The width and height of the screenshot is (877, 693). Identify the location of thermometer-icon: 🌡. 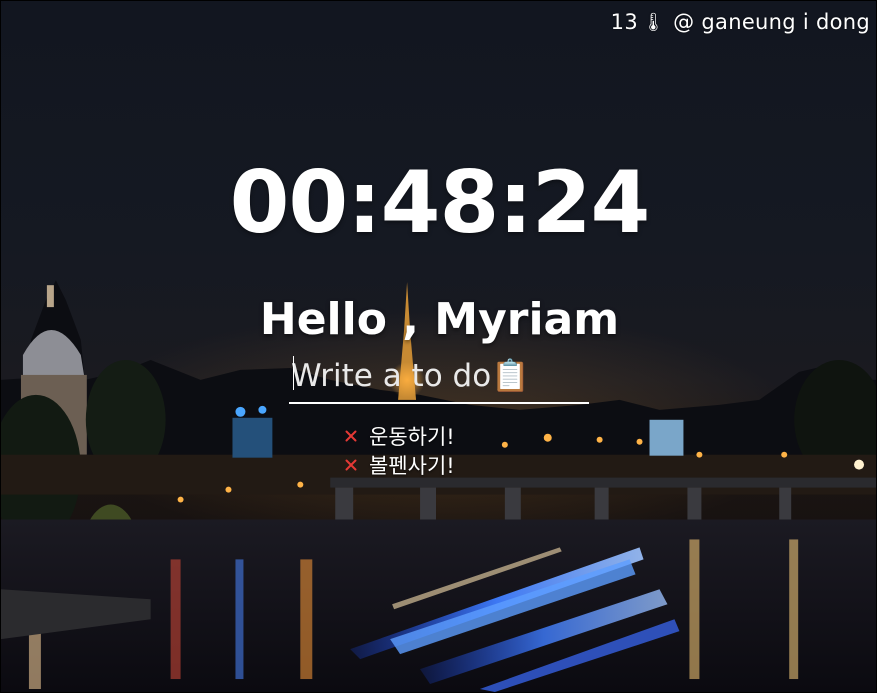
(653, 22).